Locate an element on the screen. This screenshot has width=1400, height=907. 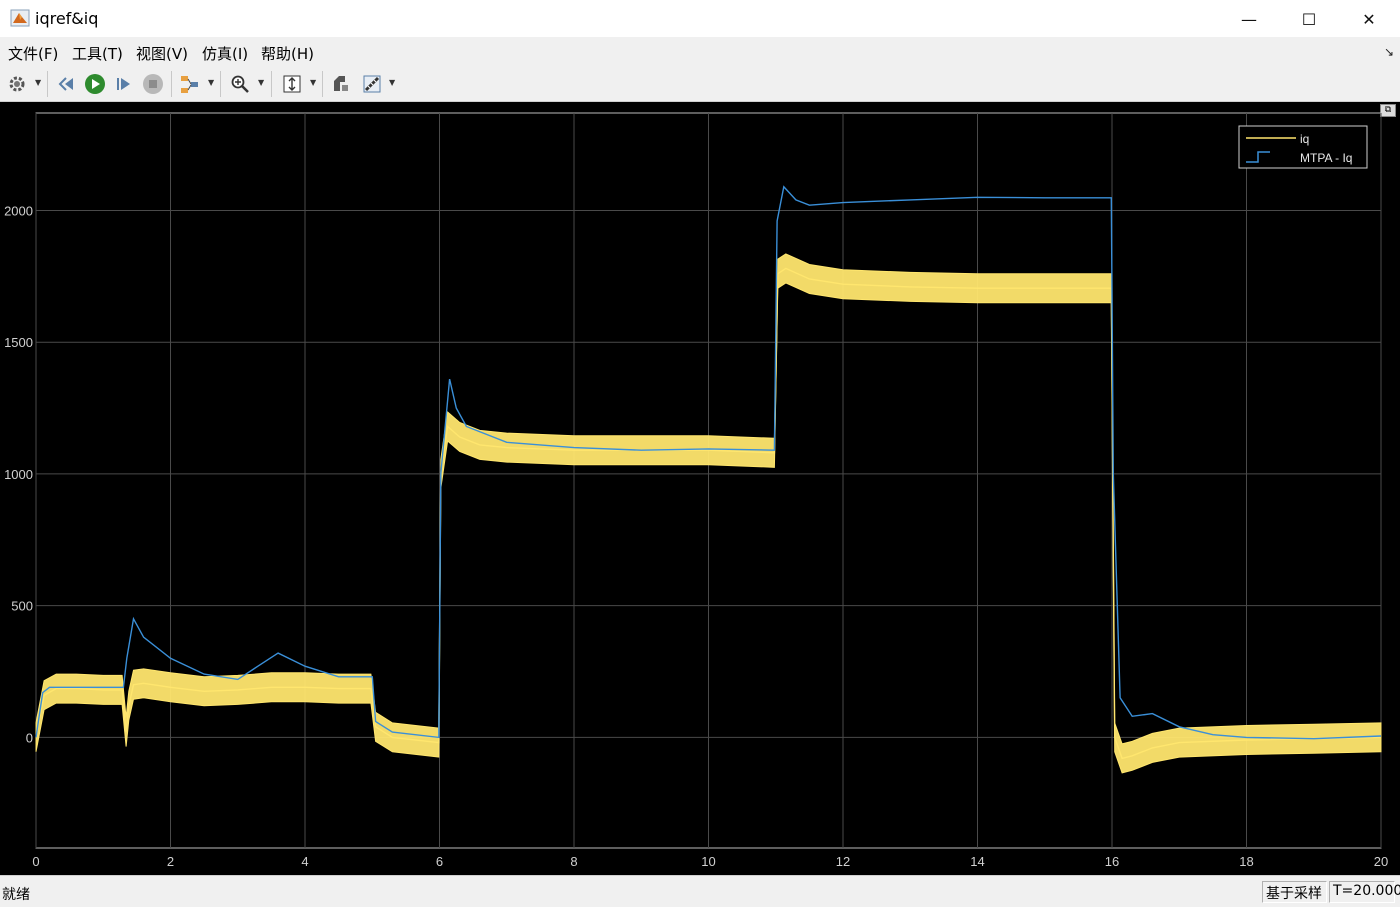
zoom-icon is located at coordinates (240, 84).